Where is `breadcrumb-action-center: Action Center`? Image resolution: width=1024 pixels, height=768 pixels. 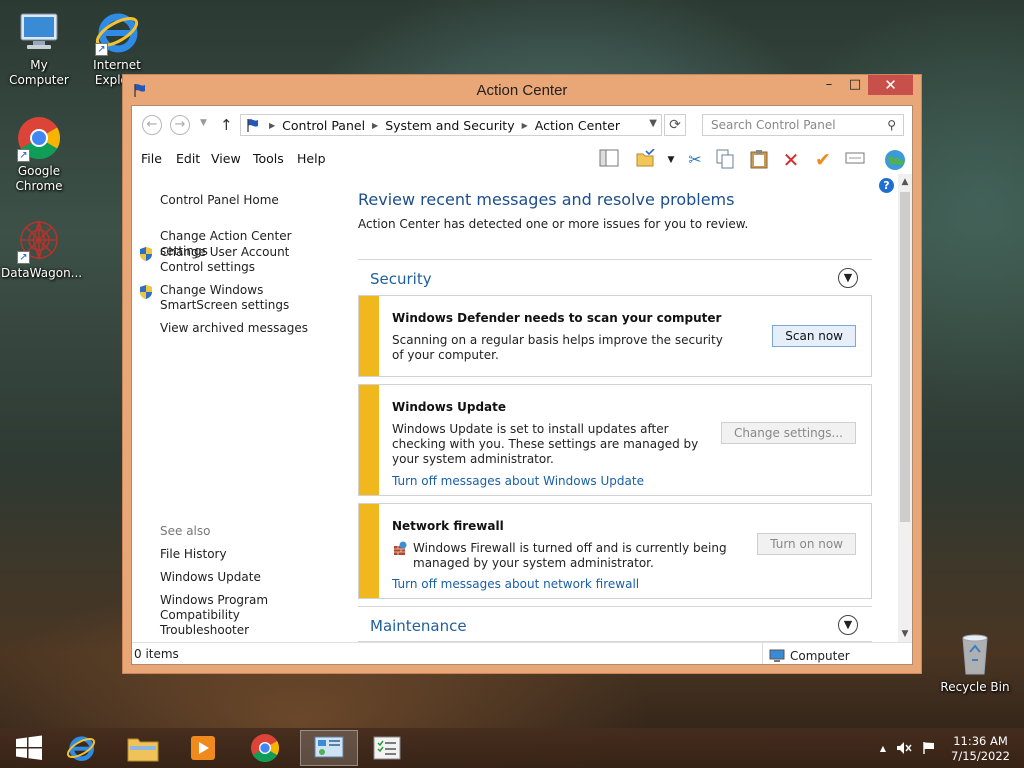 breadcrumb-action-center: Action Center is located at coordinates (577, 125).